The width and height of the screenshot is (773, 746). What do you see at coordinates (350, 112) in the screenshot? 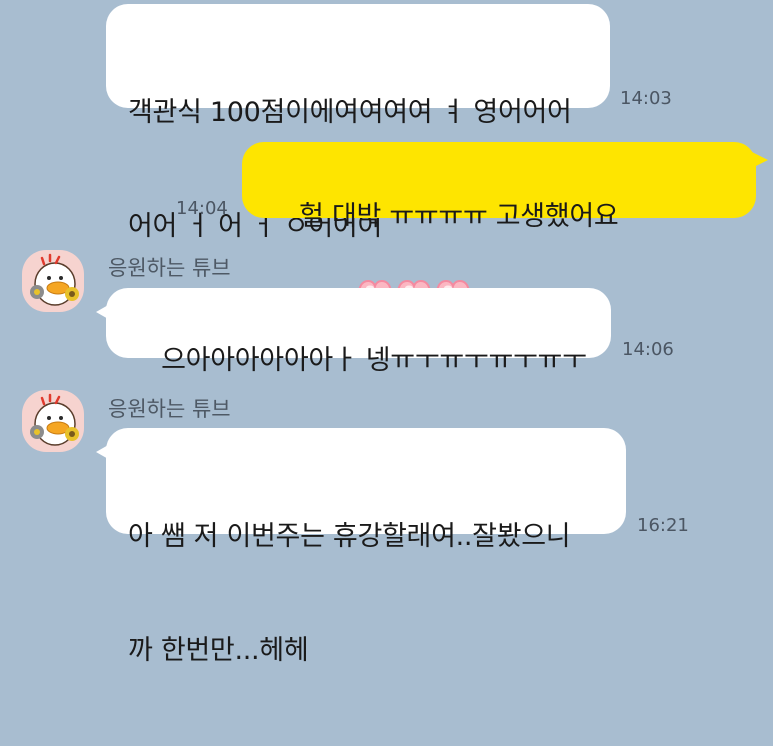
I see `message-line: 객관식 100점이에여여여여 ㅕ 영어어어` at bounding box center [350, 112].